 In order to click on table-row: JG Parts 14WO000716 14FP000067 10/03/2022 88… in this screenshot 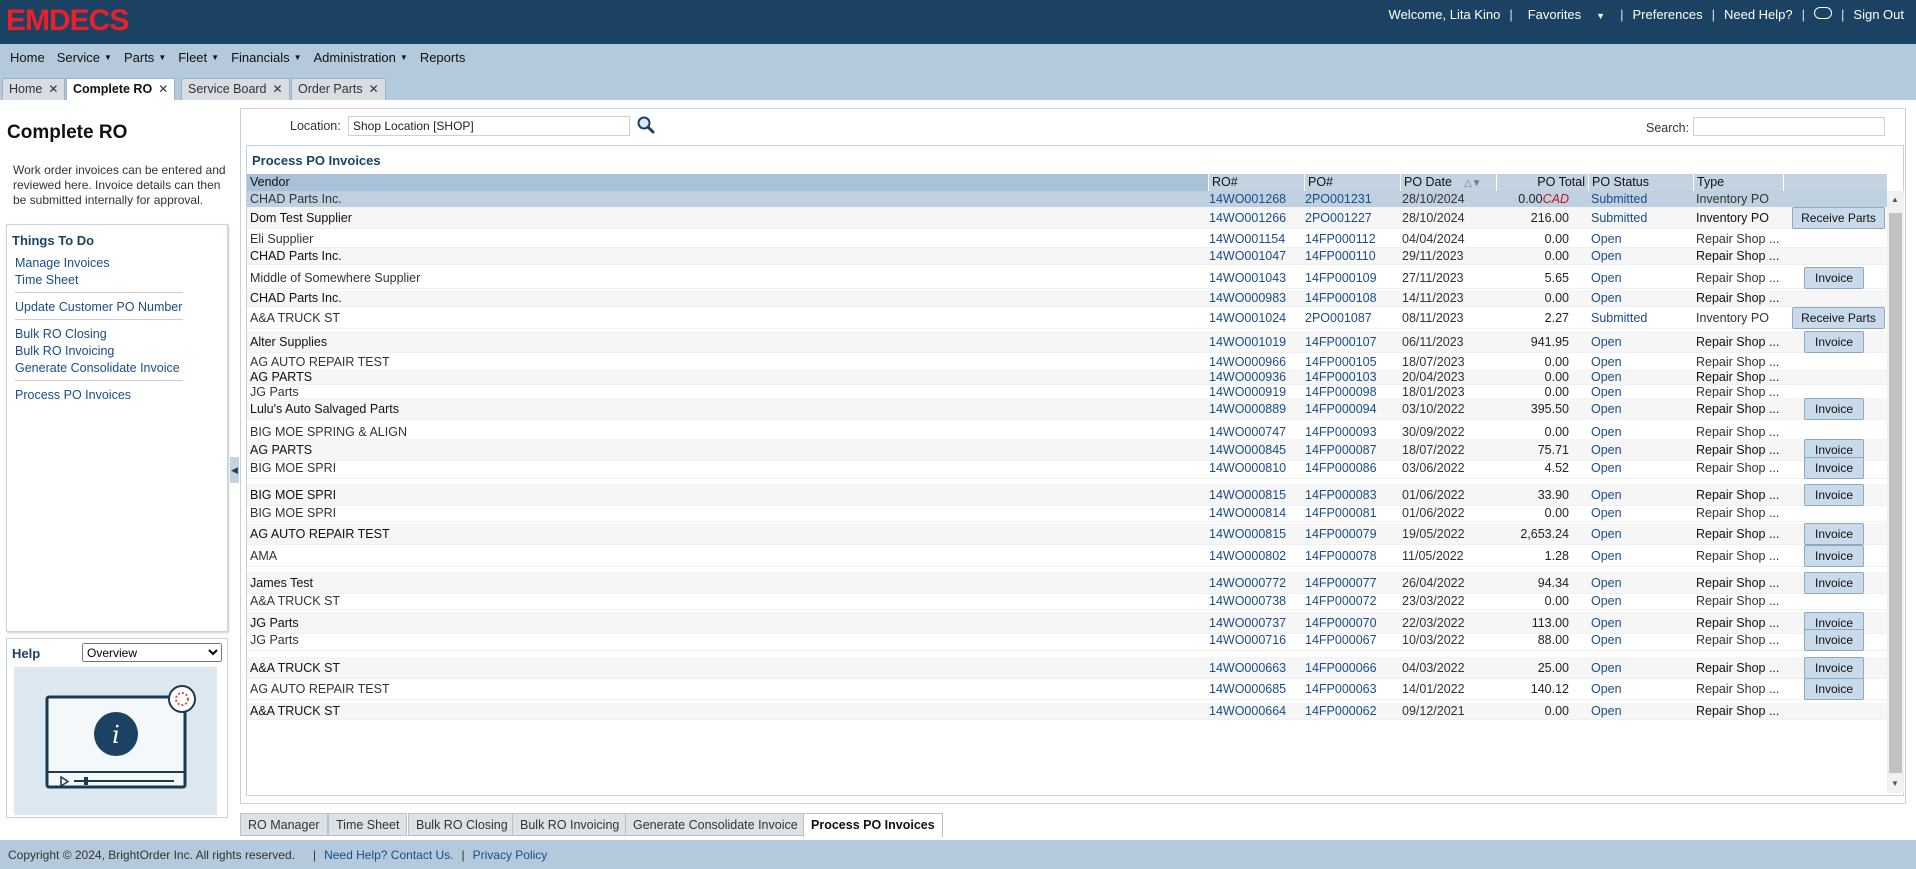, I will do `click(1067, 640)`.